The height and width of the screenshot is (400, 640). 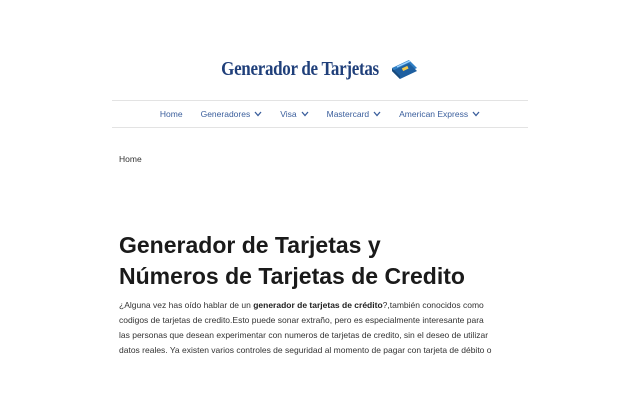 I want to click on nav-item-home: Home, so click(x=171, y=114).